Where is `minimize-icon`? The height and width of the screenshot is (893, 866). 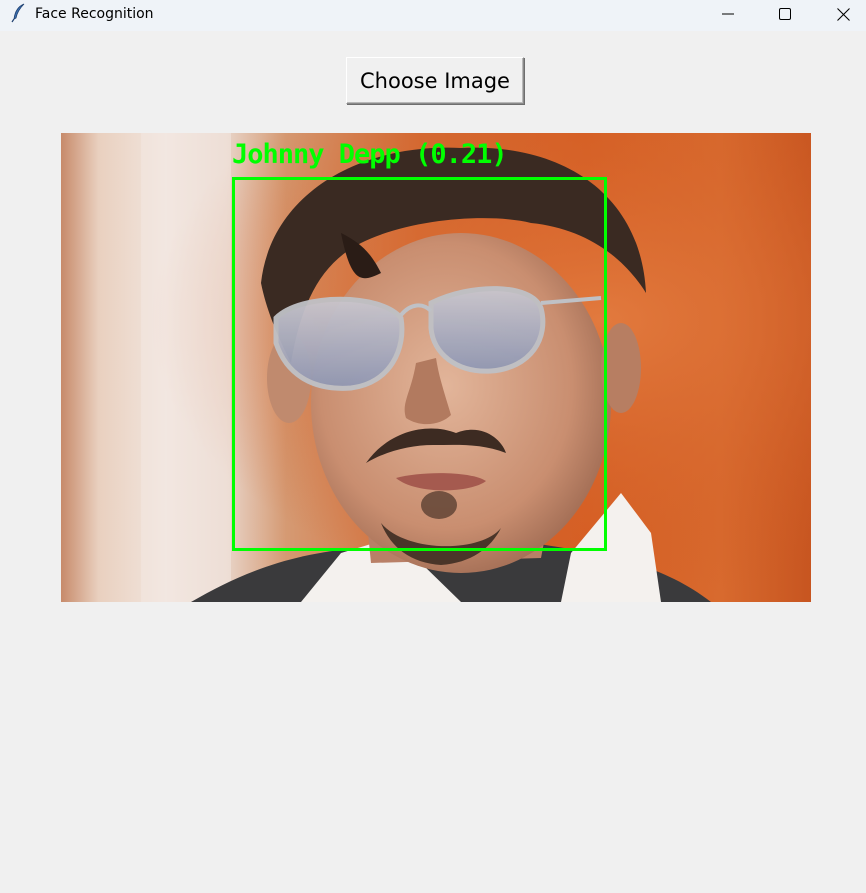
minimize-icon is located at coordinates (728, 14).